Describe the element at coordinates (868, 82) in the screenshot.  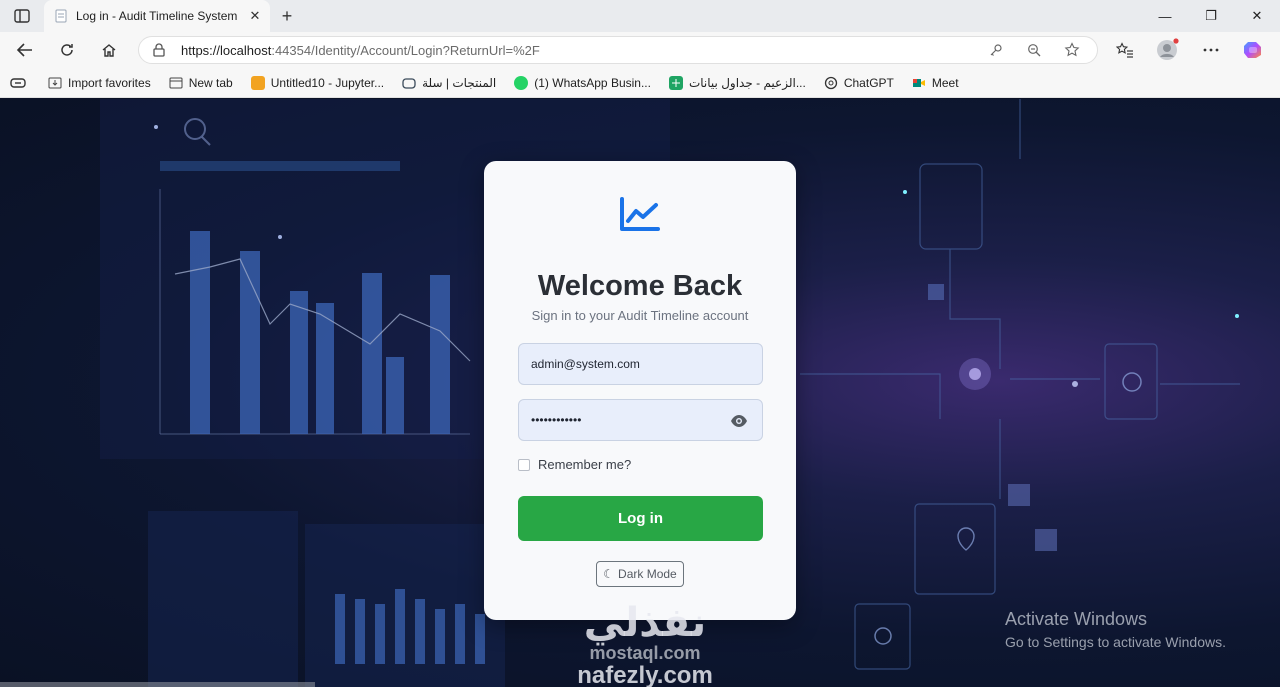
I see `bookmark-label: ChatGPT` at that location.